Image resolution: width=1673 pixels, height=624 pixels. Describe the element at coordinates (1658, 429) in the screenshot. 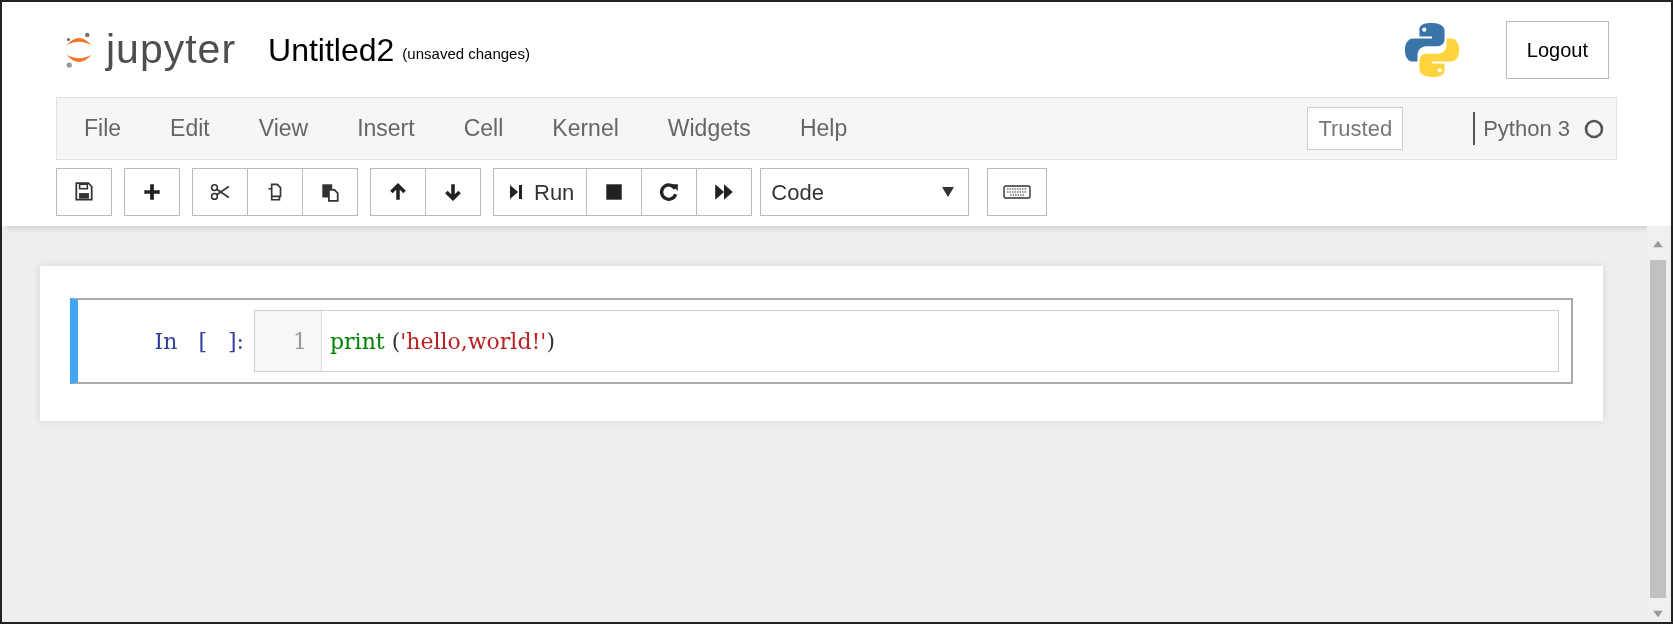

I see `scrollbar-thumb` at that location.